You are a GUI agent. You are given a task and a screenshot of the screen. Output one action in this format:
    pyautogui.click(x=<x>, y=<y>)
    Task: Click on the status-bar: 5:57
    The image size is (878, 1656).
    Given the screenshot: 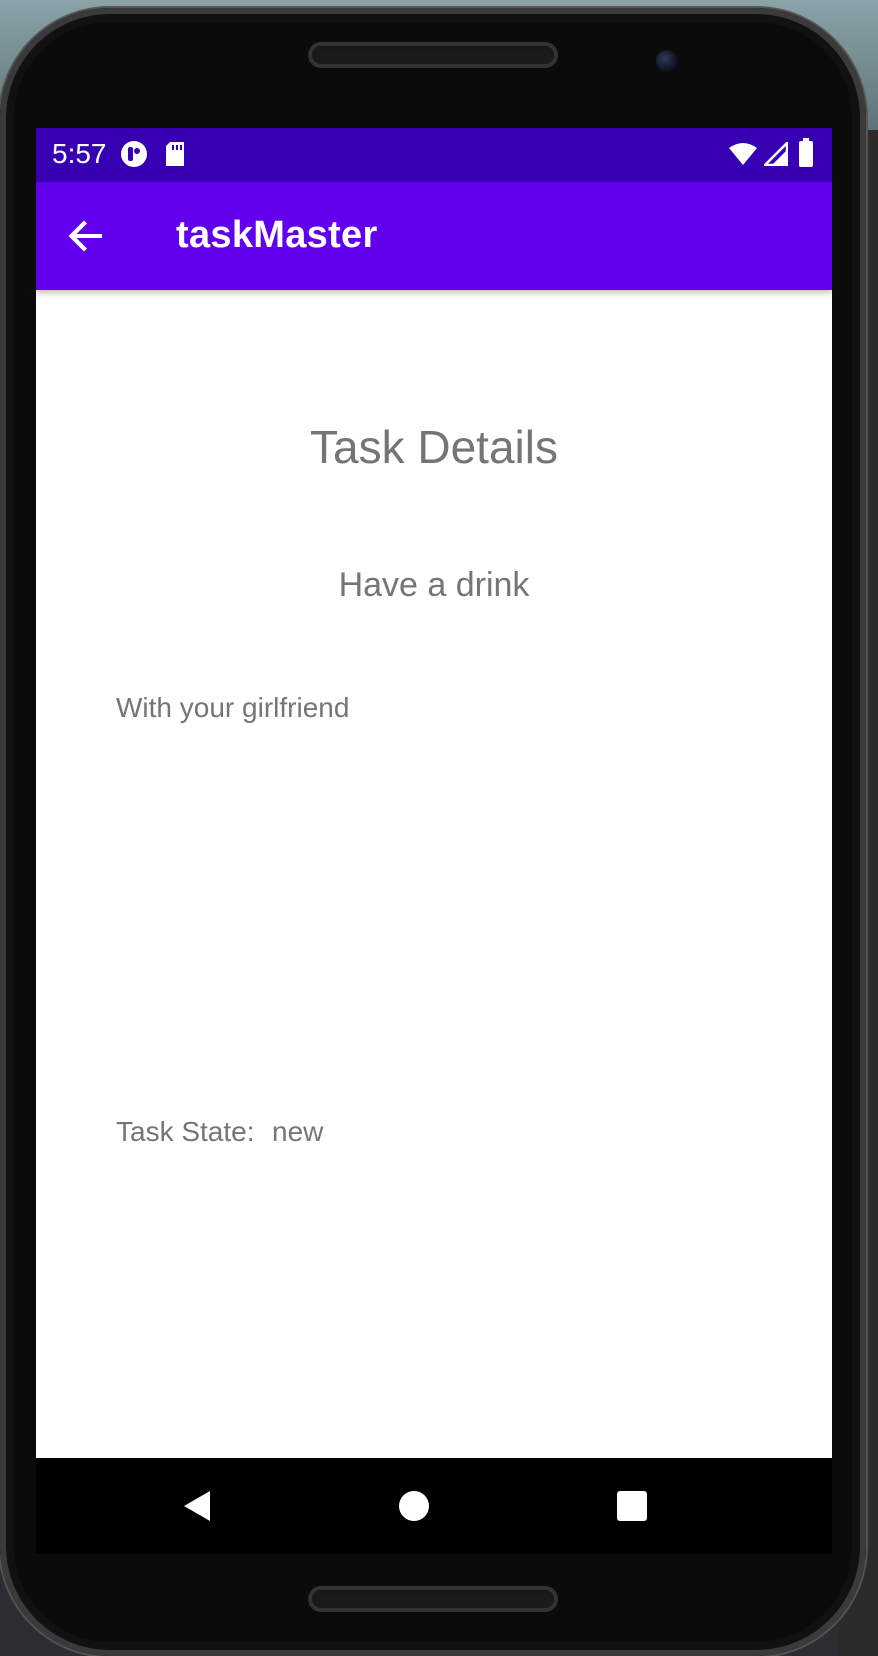 What is the action you would take?
    pyautogui.click(x=434, y=155)
    